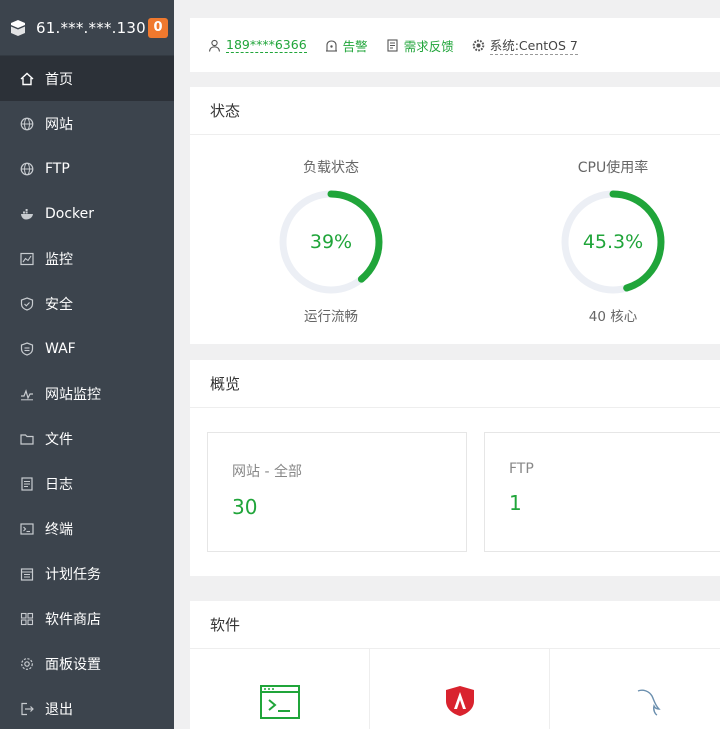 The width and height of the screenshot is (720, 729). What do you see at coordinates (478, 45) in the screenshot?
I see `system-gear-icon` at bounding box center [478, 45].